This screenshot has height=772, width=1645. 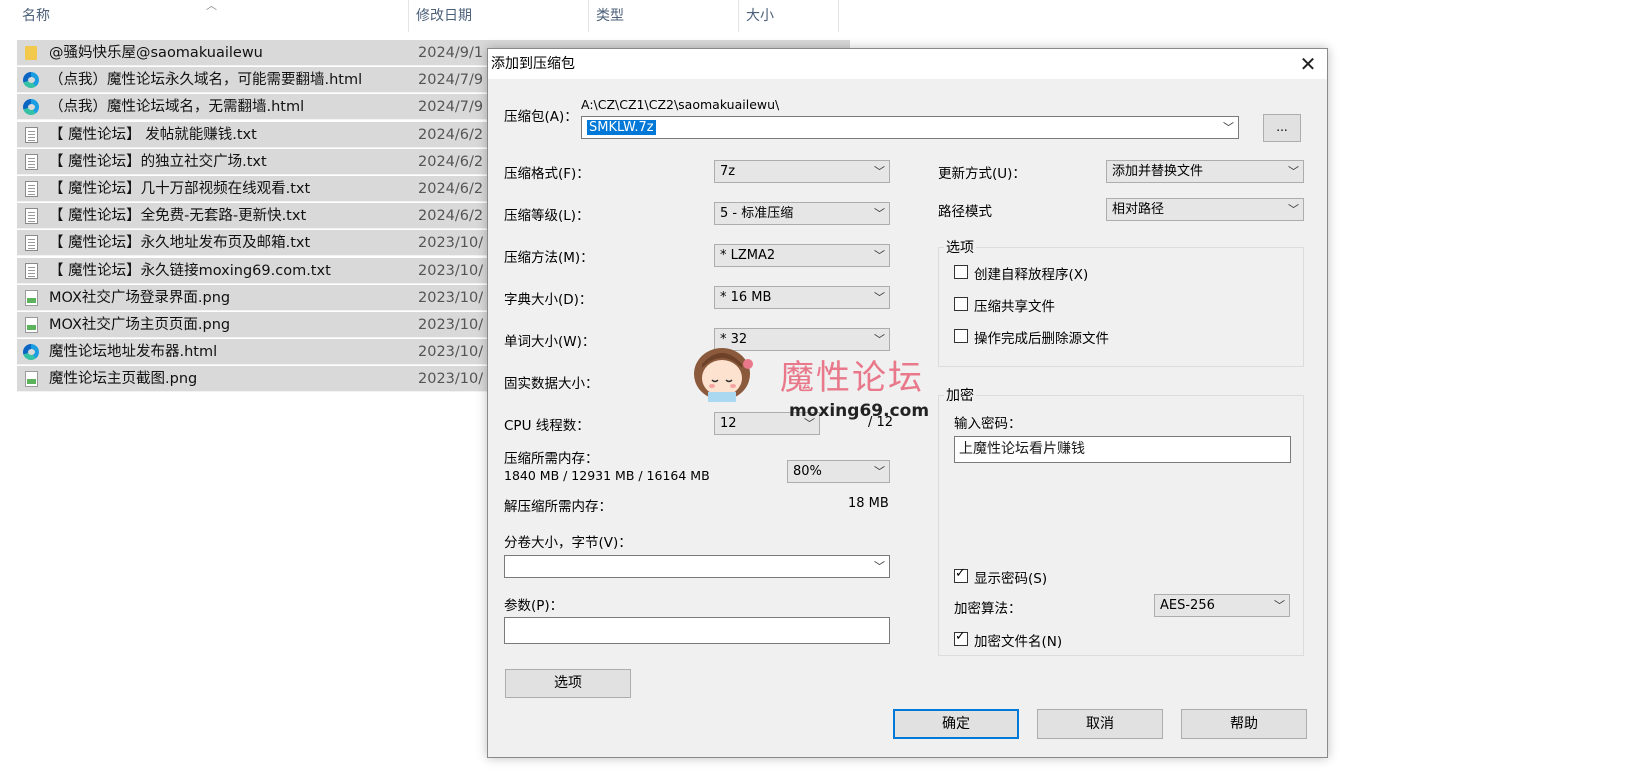 What do you see at coordinates (180, 189) in the screenshot?
I see `file-name: 【 魔性论坛】几十万部视频在线观看.txt` at bounding box center [180, 189].